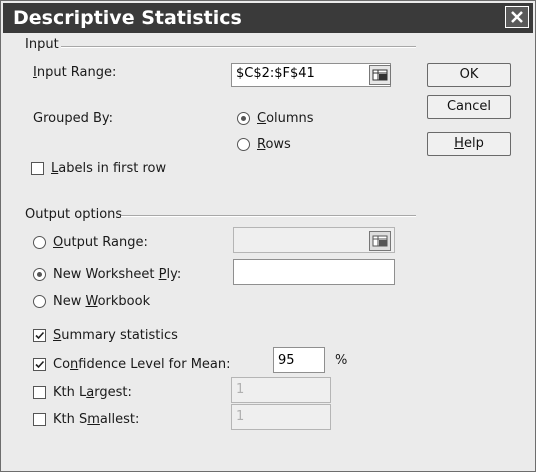  I want to click on summary-statistics-checkbox, so click(39, 335).